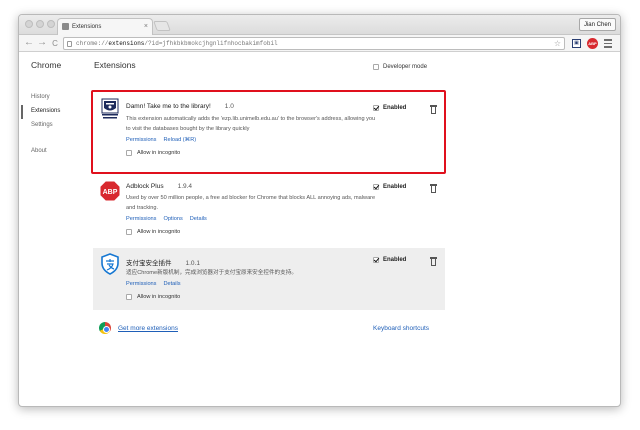 The width and height of the screenshot is (640, 430). Describe the element at coordinates (69, 44) in the screenshot. I see `page-icon` at that location.